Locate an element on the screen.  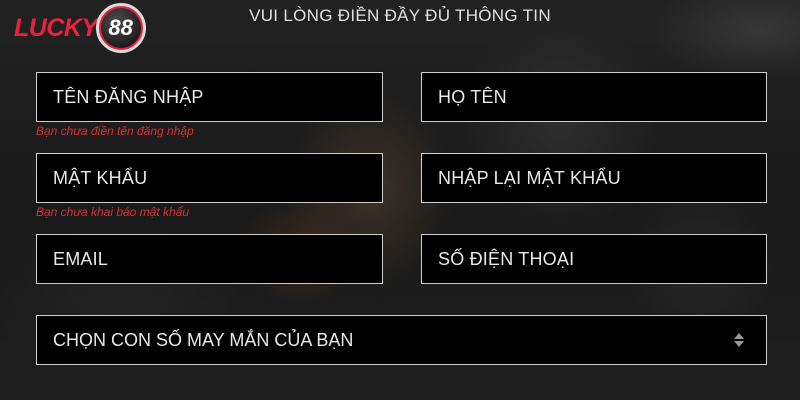
password-placeholder: MẬT KHẨU is located at coordinates (100, 177).